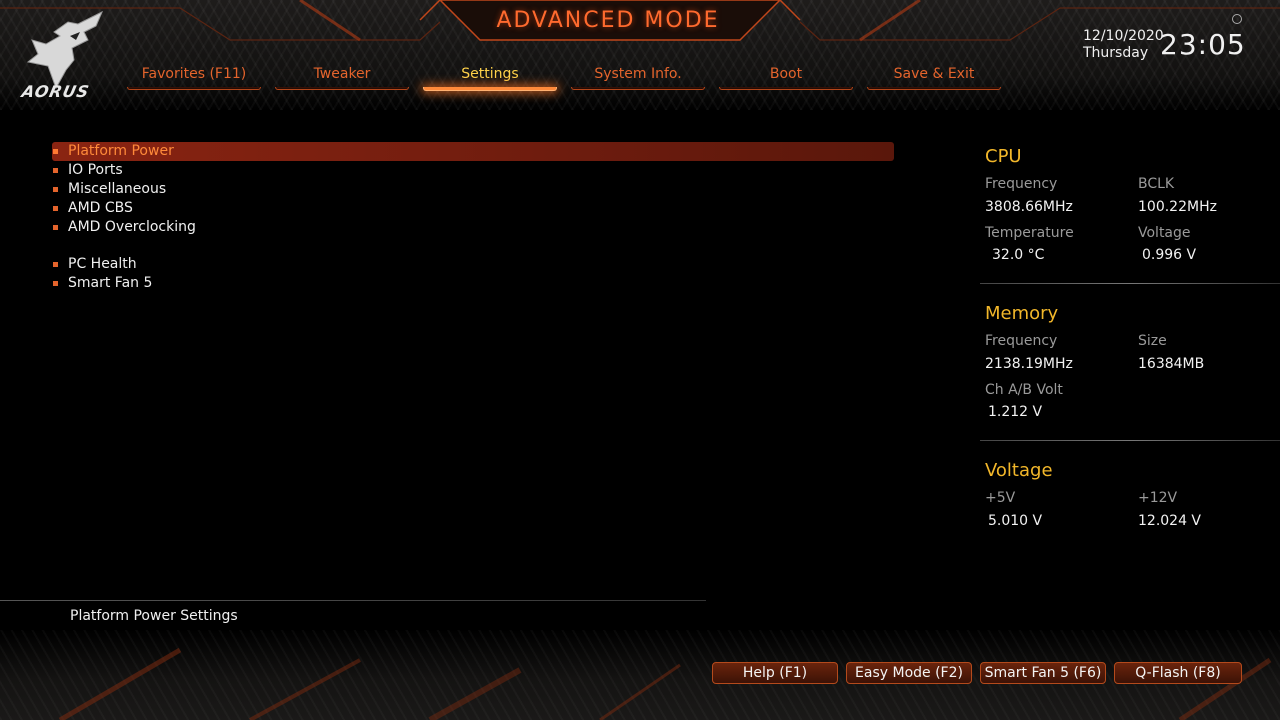  Describe the element at coordinates (775, 673) in the screenshot. I see `help-button: Help (F1)` at that location.